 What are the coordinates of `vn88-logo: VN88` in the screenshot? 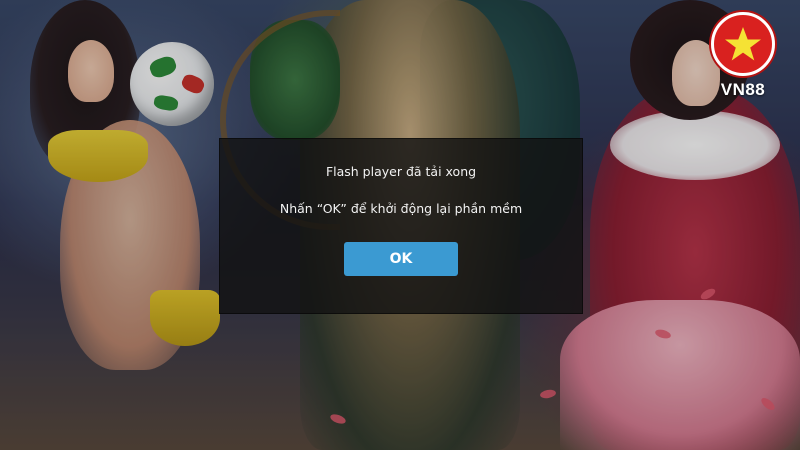 It's located at (743, 58).